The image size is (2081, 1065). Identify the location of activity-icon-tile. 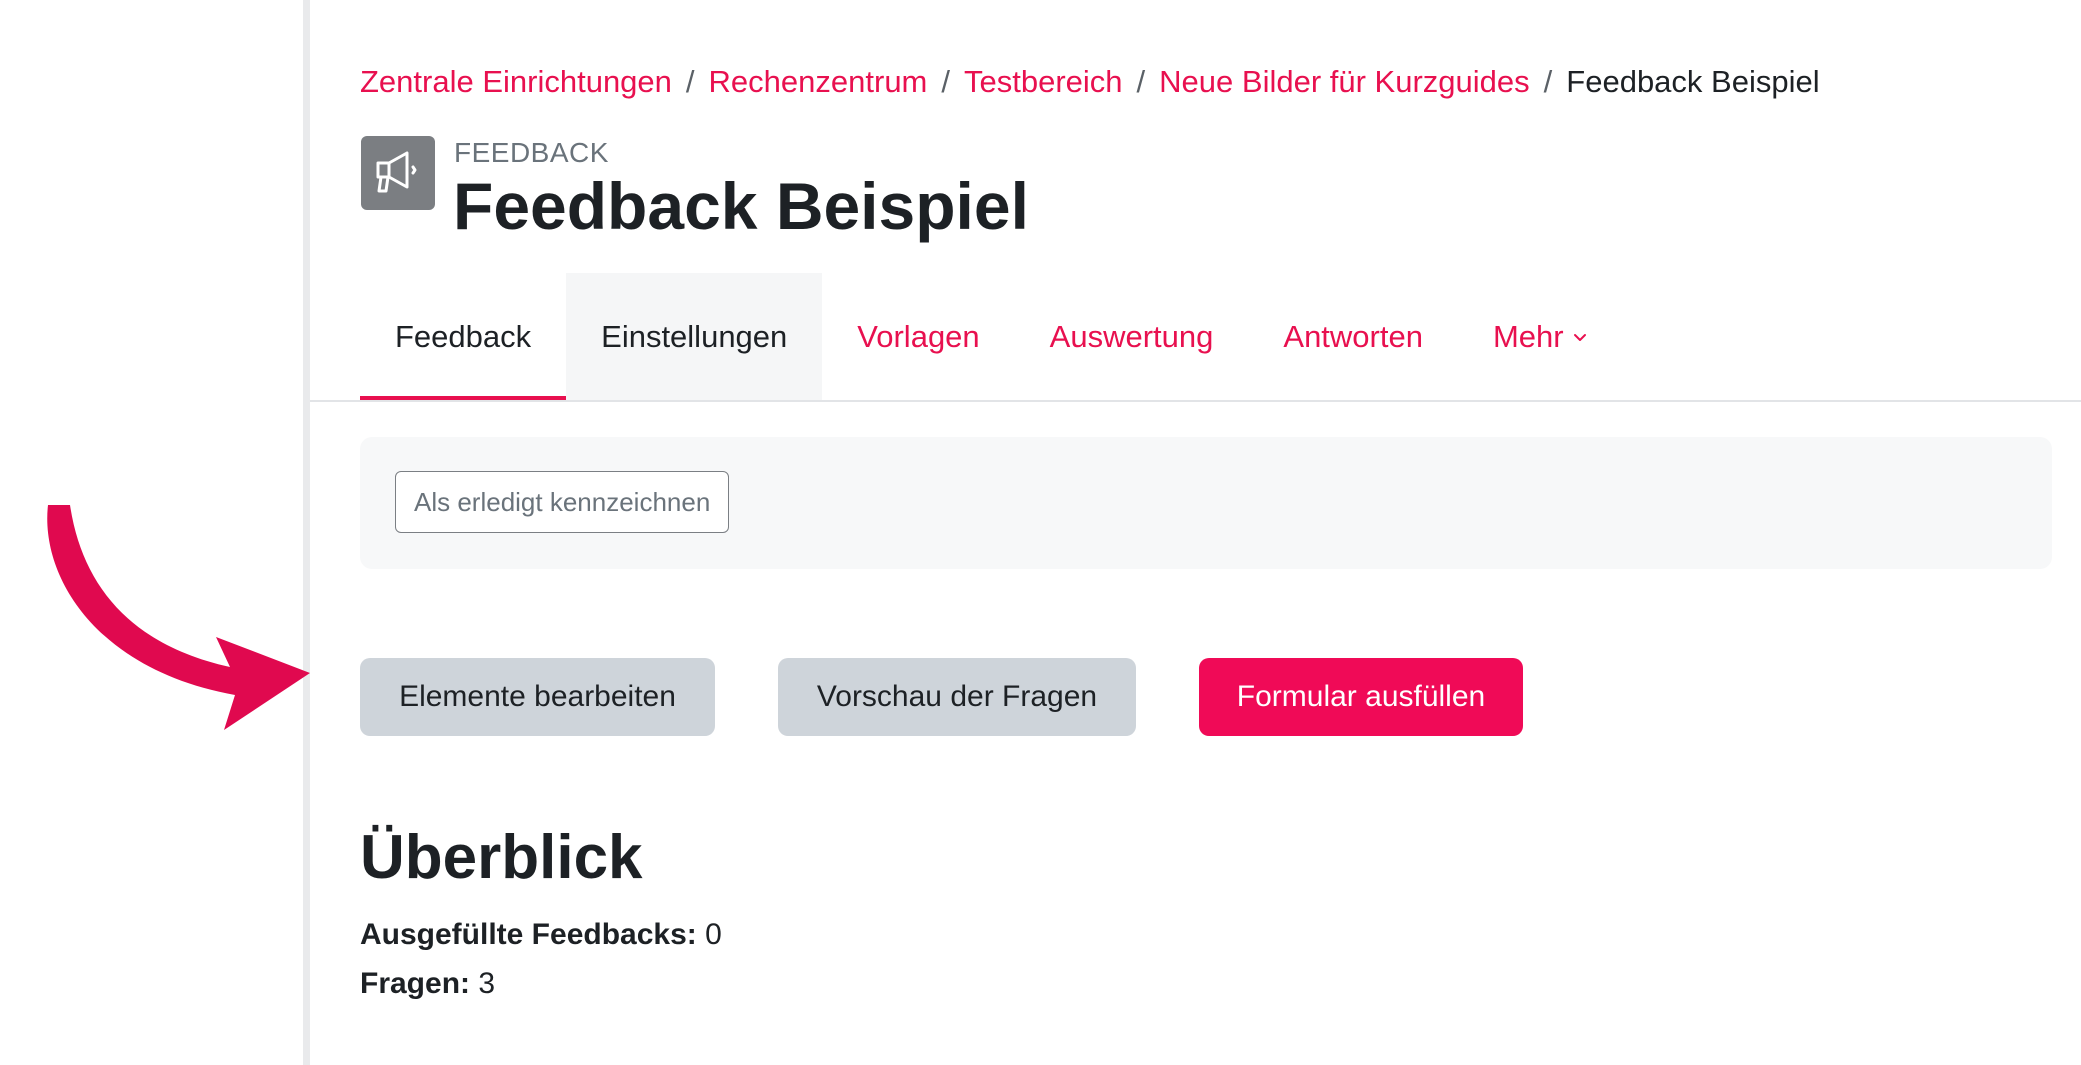
(398, 173).